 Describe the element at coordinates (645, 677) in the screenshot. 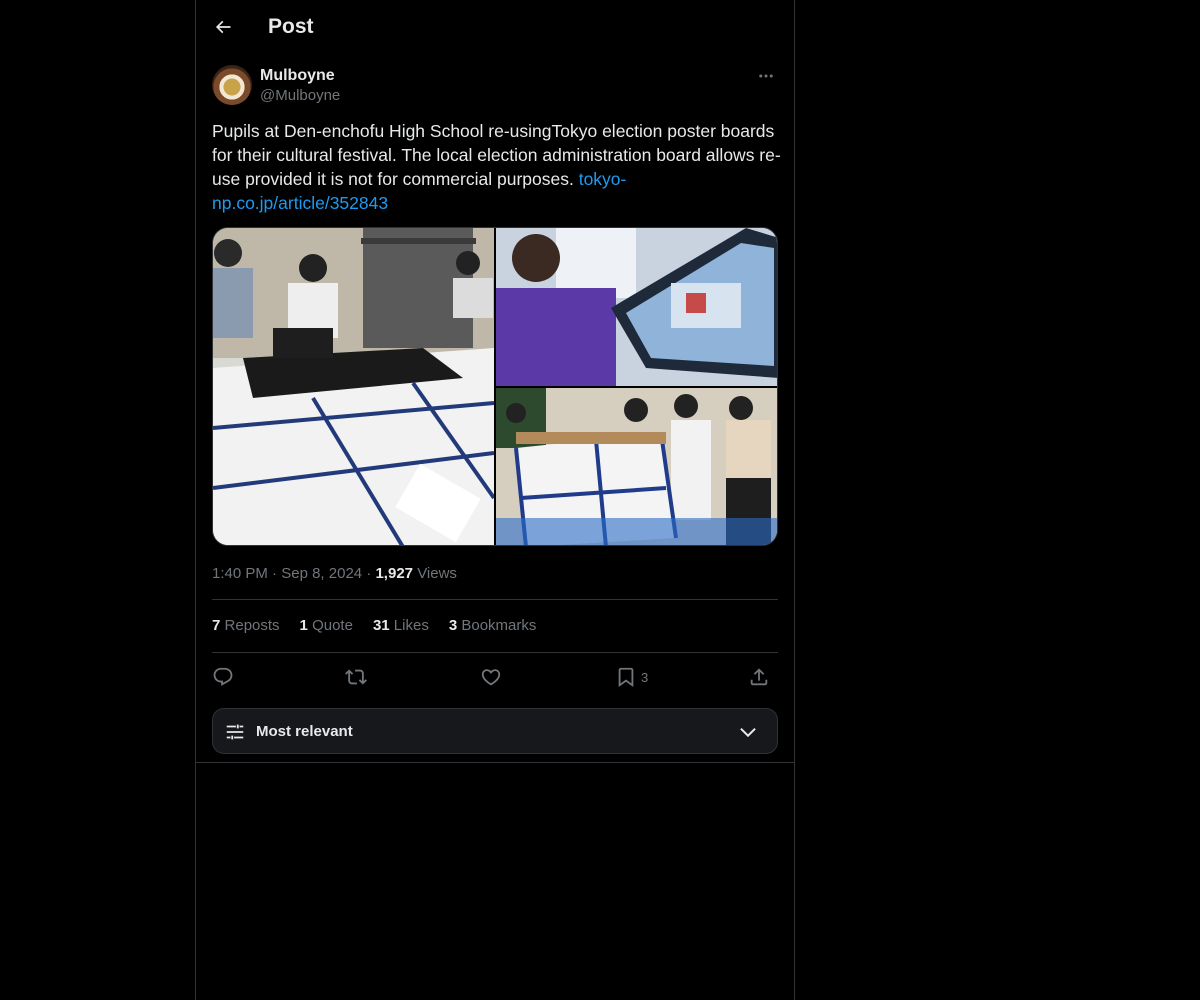

I see `bookmark-action-count: 3` at that location.